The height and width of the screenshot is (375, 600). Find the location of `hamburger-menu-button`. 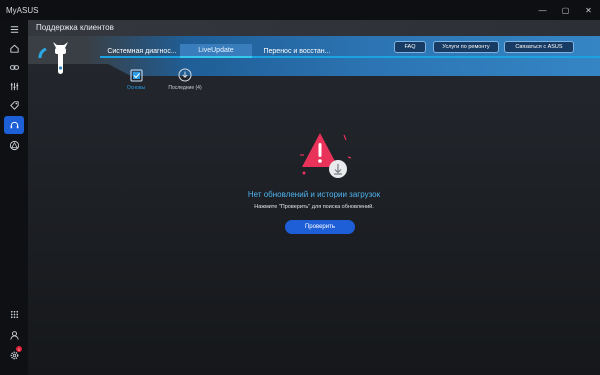

hamburger-menu-button is located at coordinates (14, 29).